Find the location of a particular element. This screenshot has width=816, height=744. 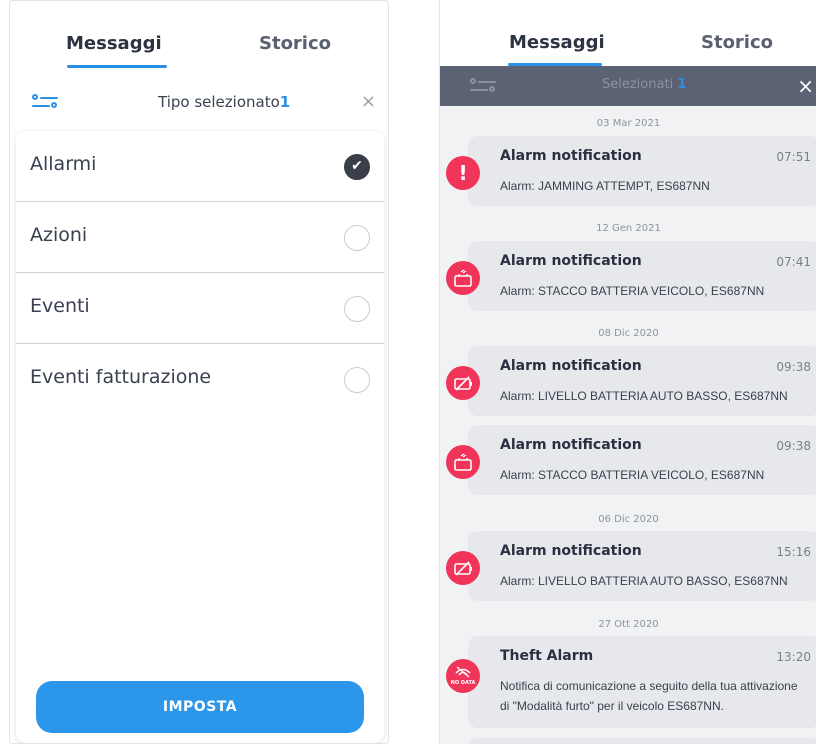

no-data-icon: NO DATA is located at coordinates (463, 676).